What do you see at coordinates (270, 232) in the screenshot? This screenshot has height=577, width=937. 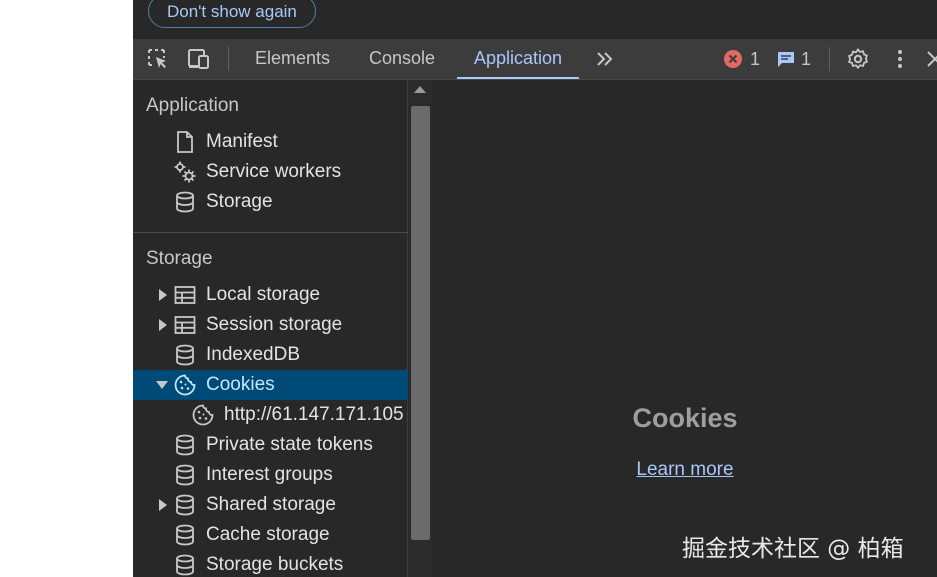 I see `section-divider` at bounding box center [270, 232].